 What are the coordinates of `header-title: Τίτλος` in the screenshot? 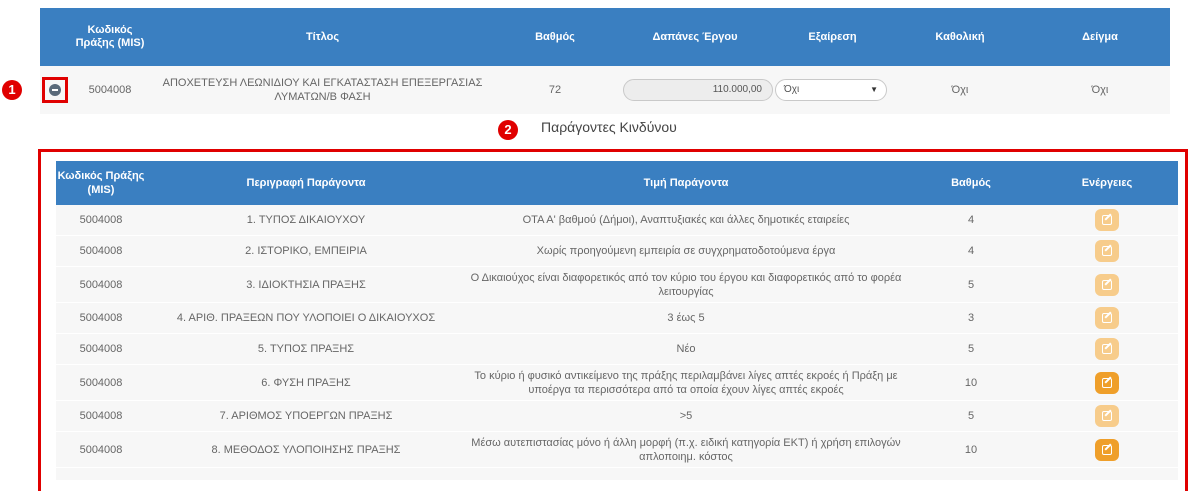 It's located at (322, 36).